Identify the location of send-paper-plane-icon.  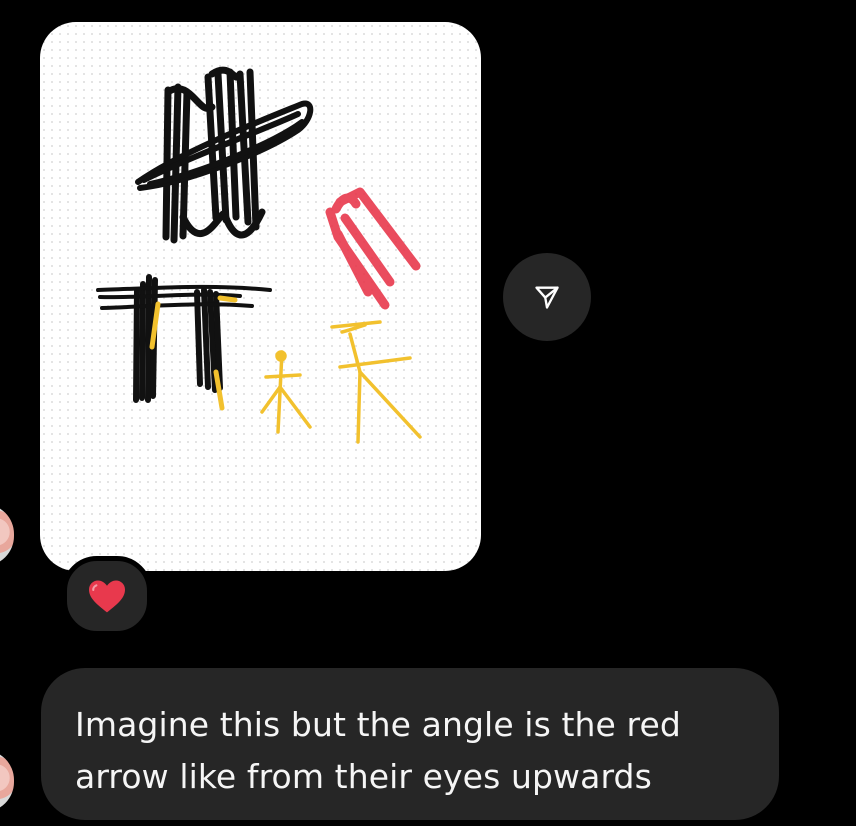
(547, 297).